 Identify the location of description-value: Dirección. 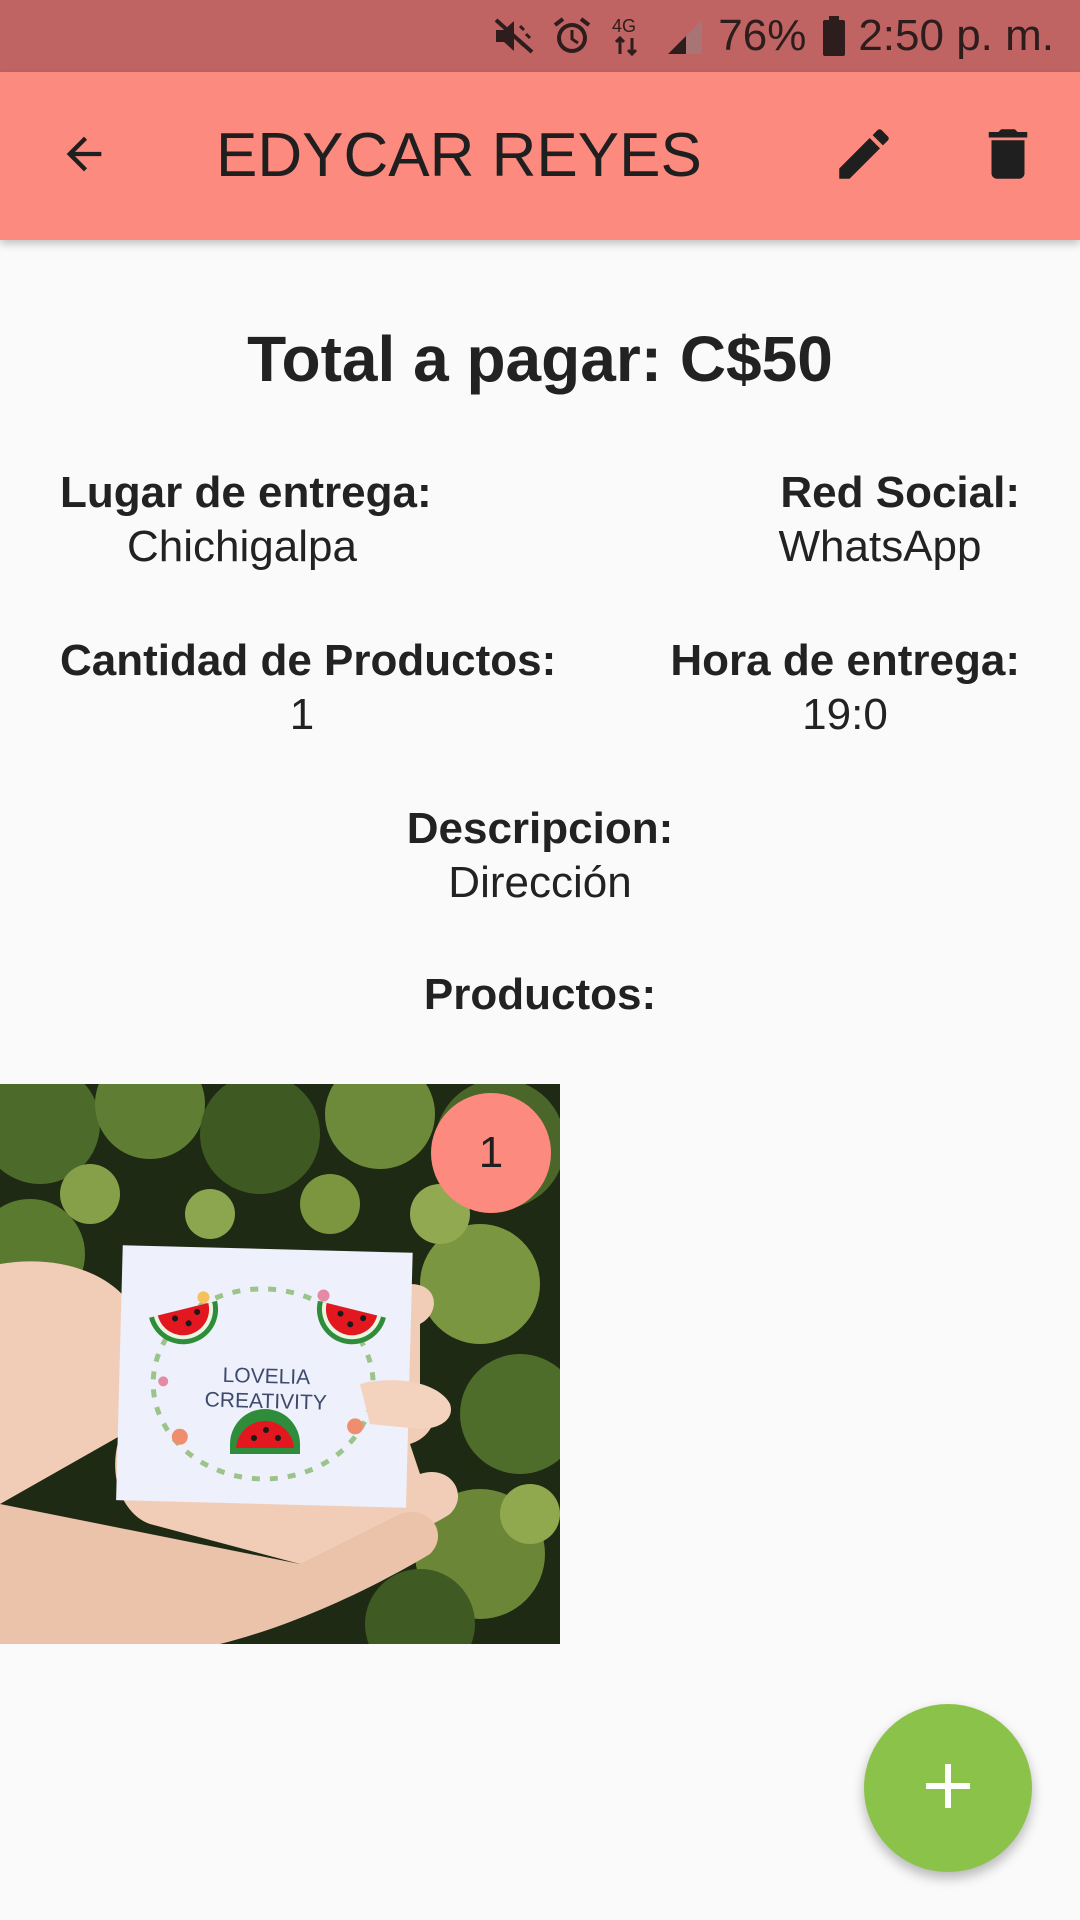
(540, 882).